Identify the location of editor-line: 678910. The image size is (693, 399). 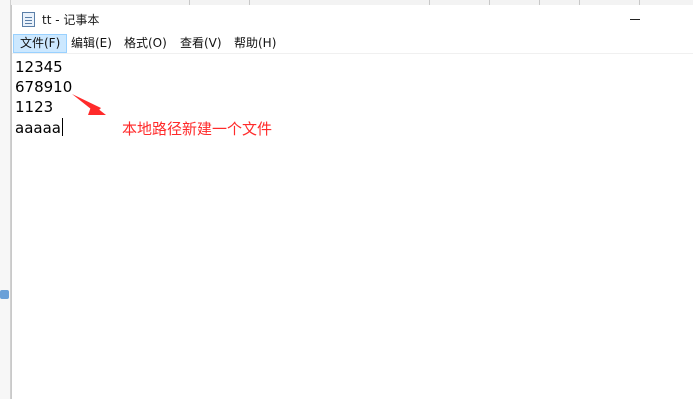
(44, 87).